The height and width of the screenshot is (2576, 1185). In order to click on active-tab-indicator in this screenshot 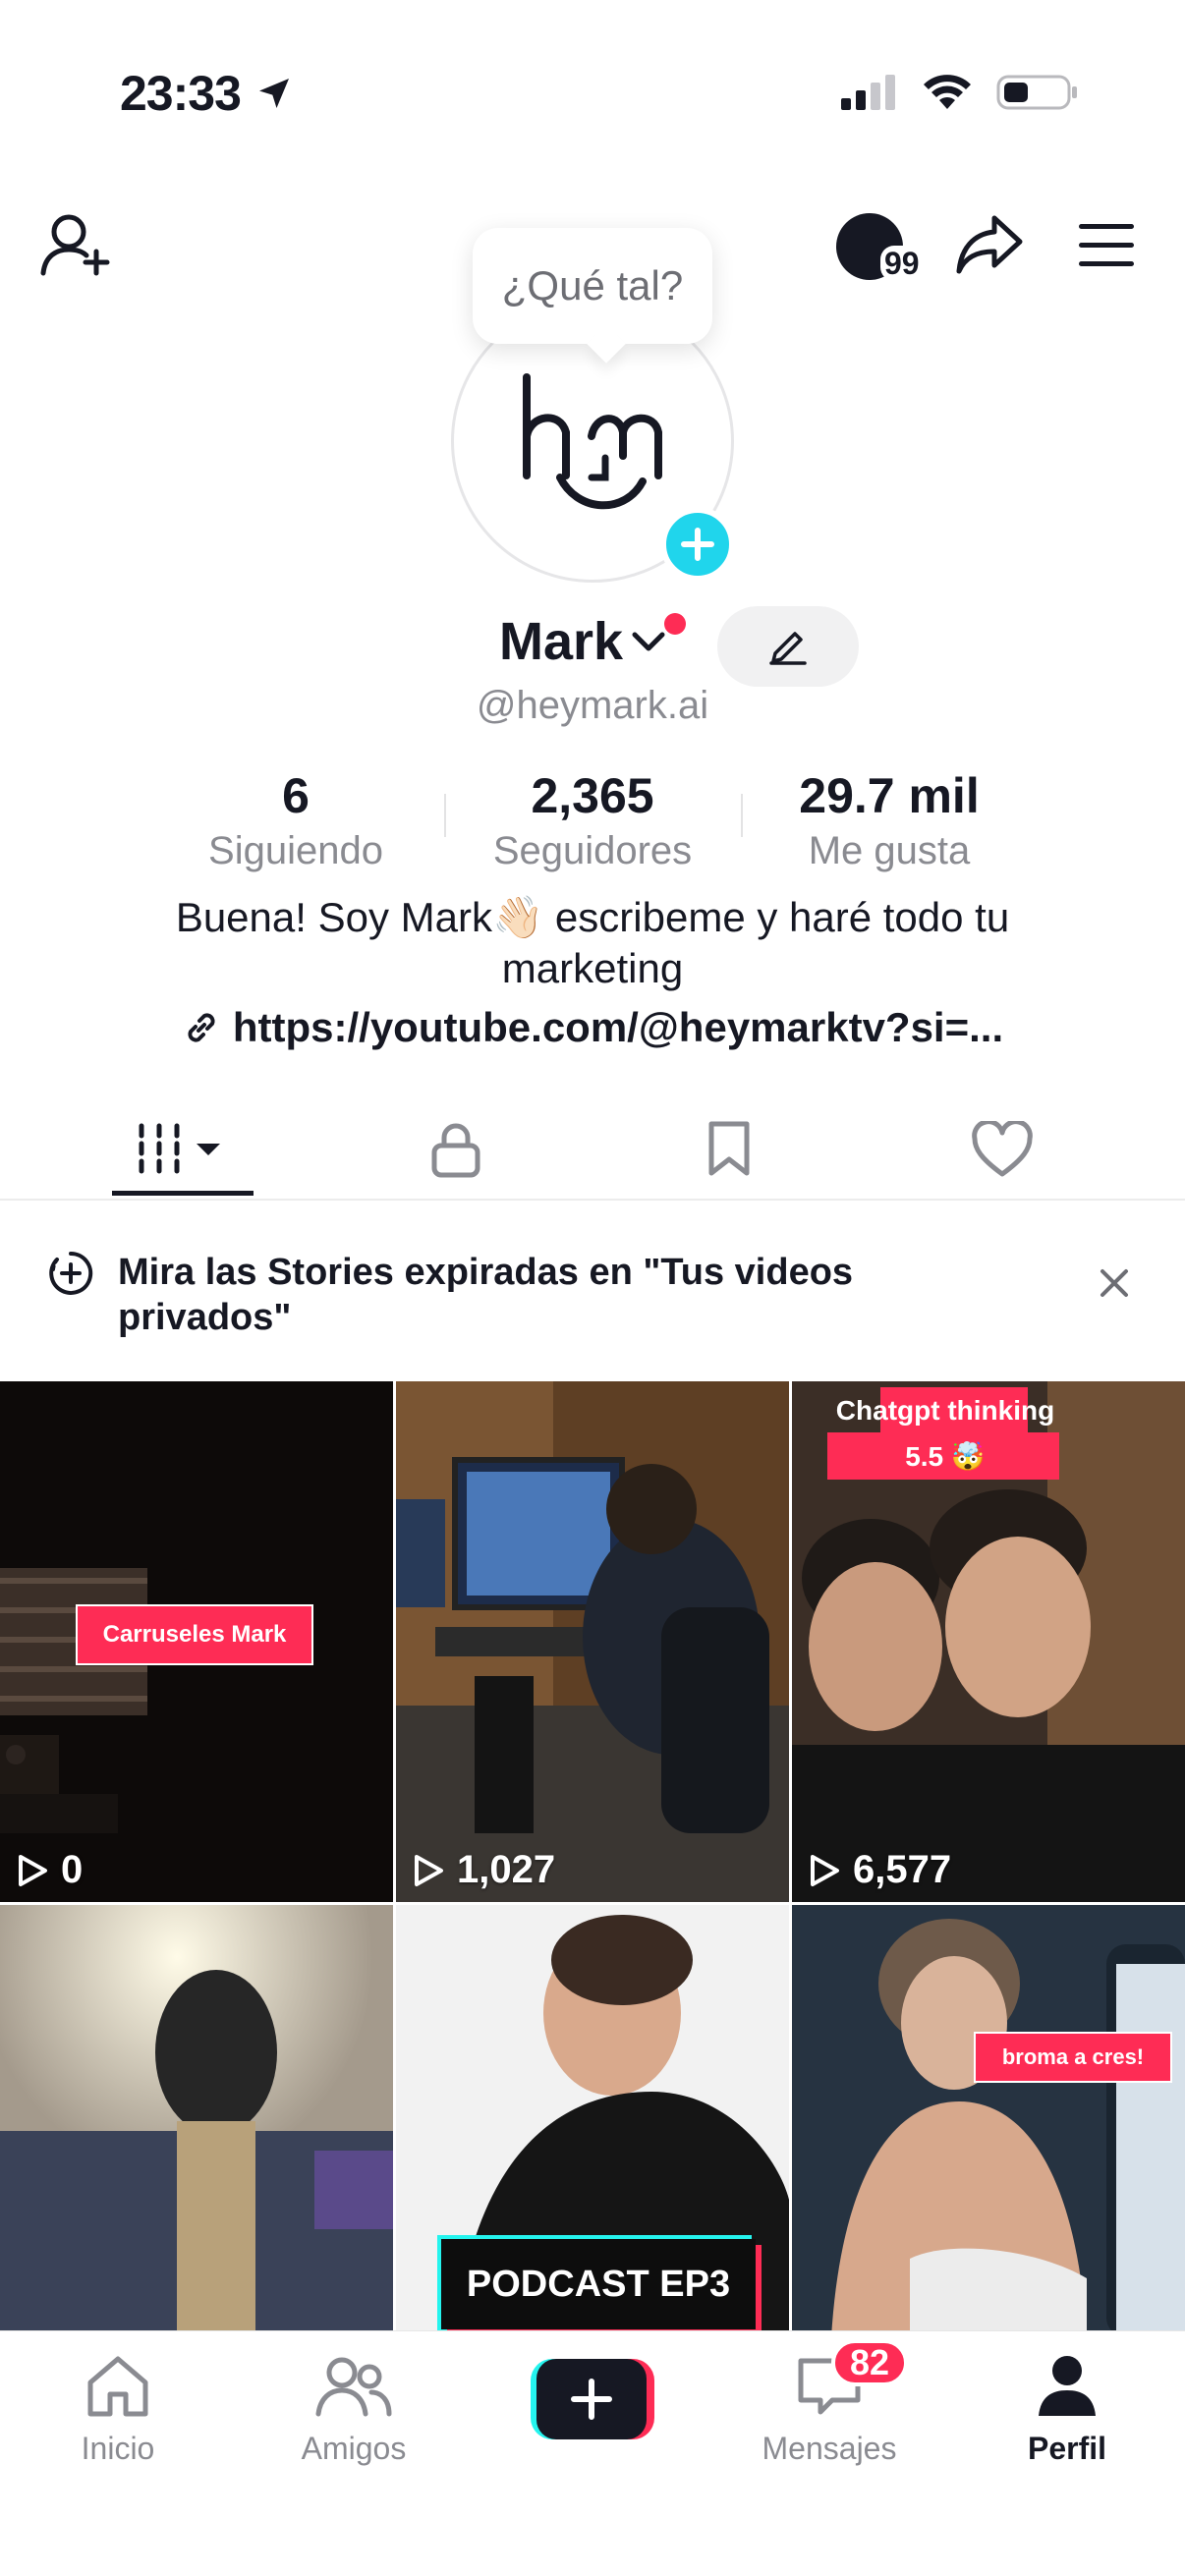, I will do `click(183, 1193)`.